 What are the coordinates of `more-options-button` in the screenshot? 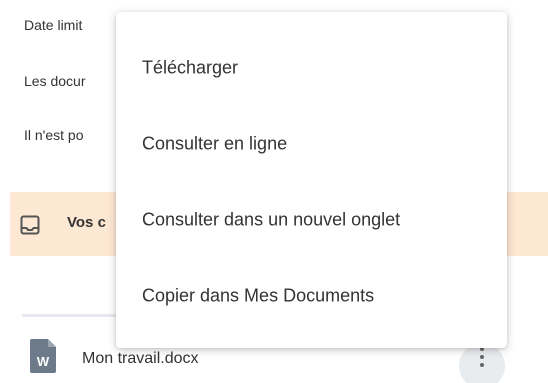 It's located at (482, 363).